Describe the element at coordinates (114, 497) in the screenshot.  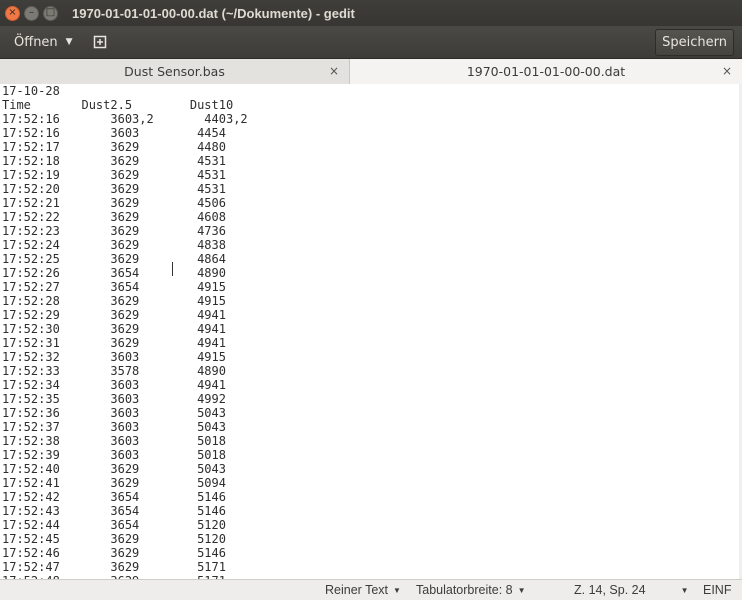
I see `text-line: 17:52:42 3654 5146` at that location.